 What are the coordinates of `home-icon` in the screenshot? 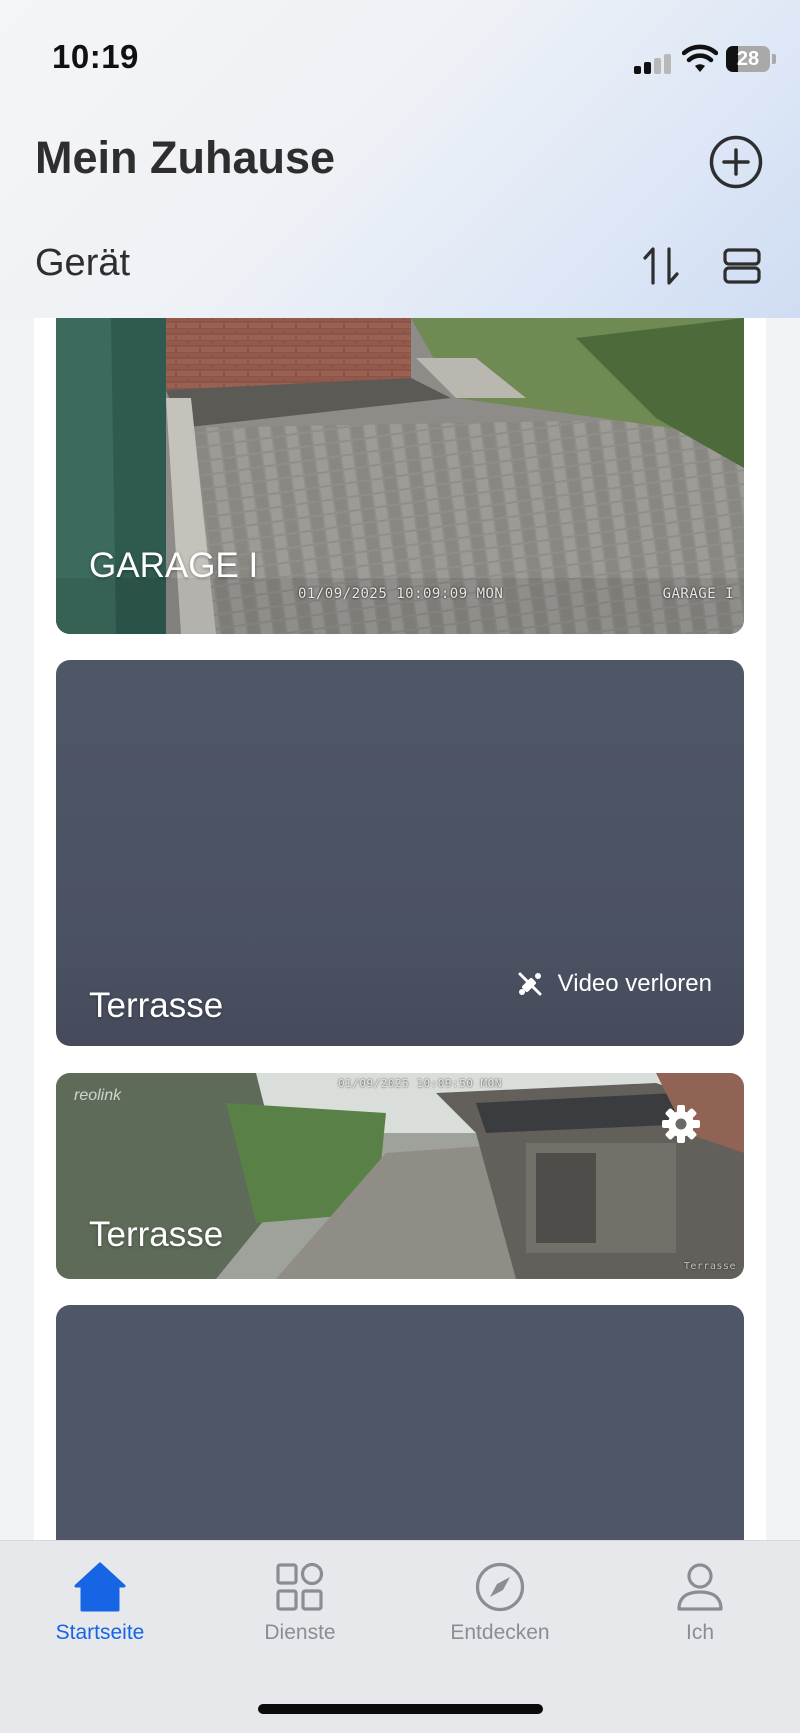 It's located at (100, 1587).